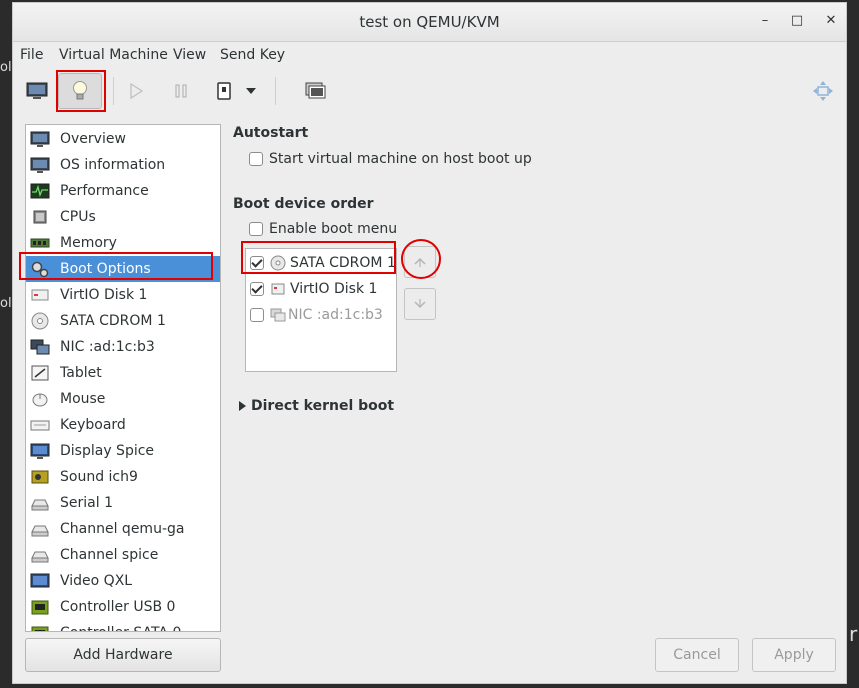 The image size is (859, 688). I want to click on run-button, so click(136, 91).